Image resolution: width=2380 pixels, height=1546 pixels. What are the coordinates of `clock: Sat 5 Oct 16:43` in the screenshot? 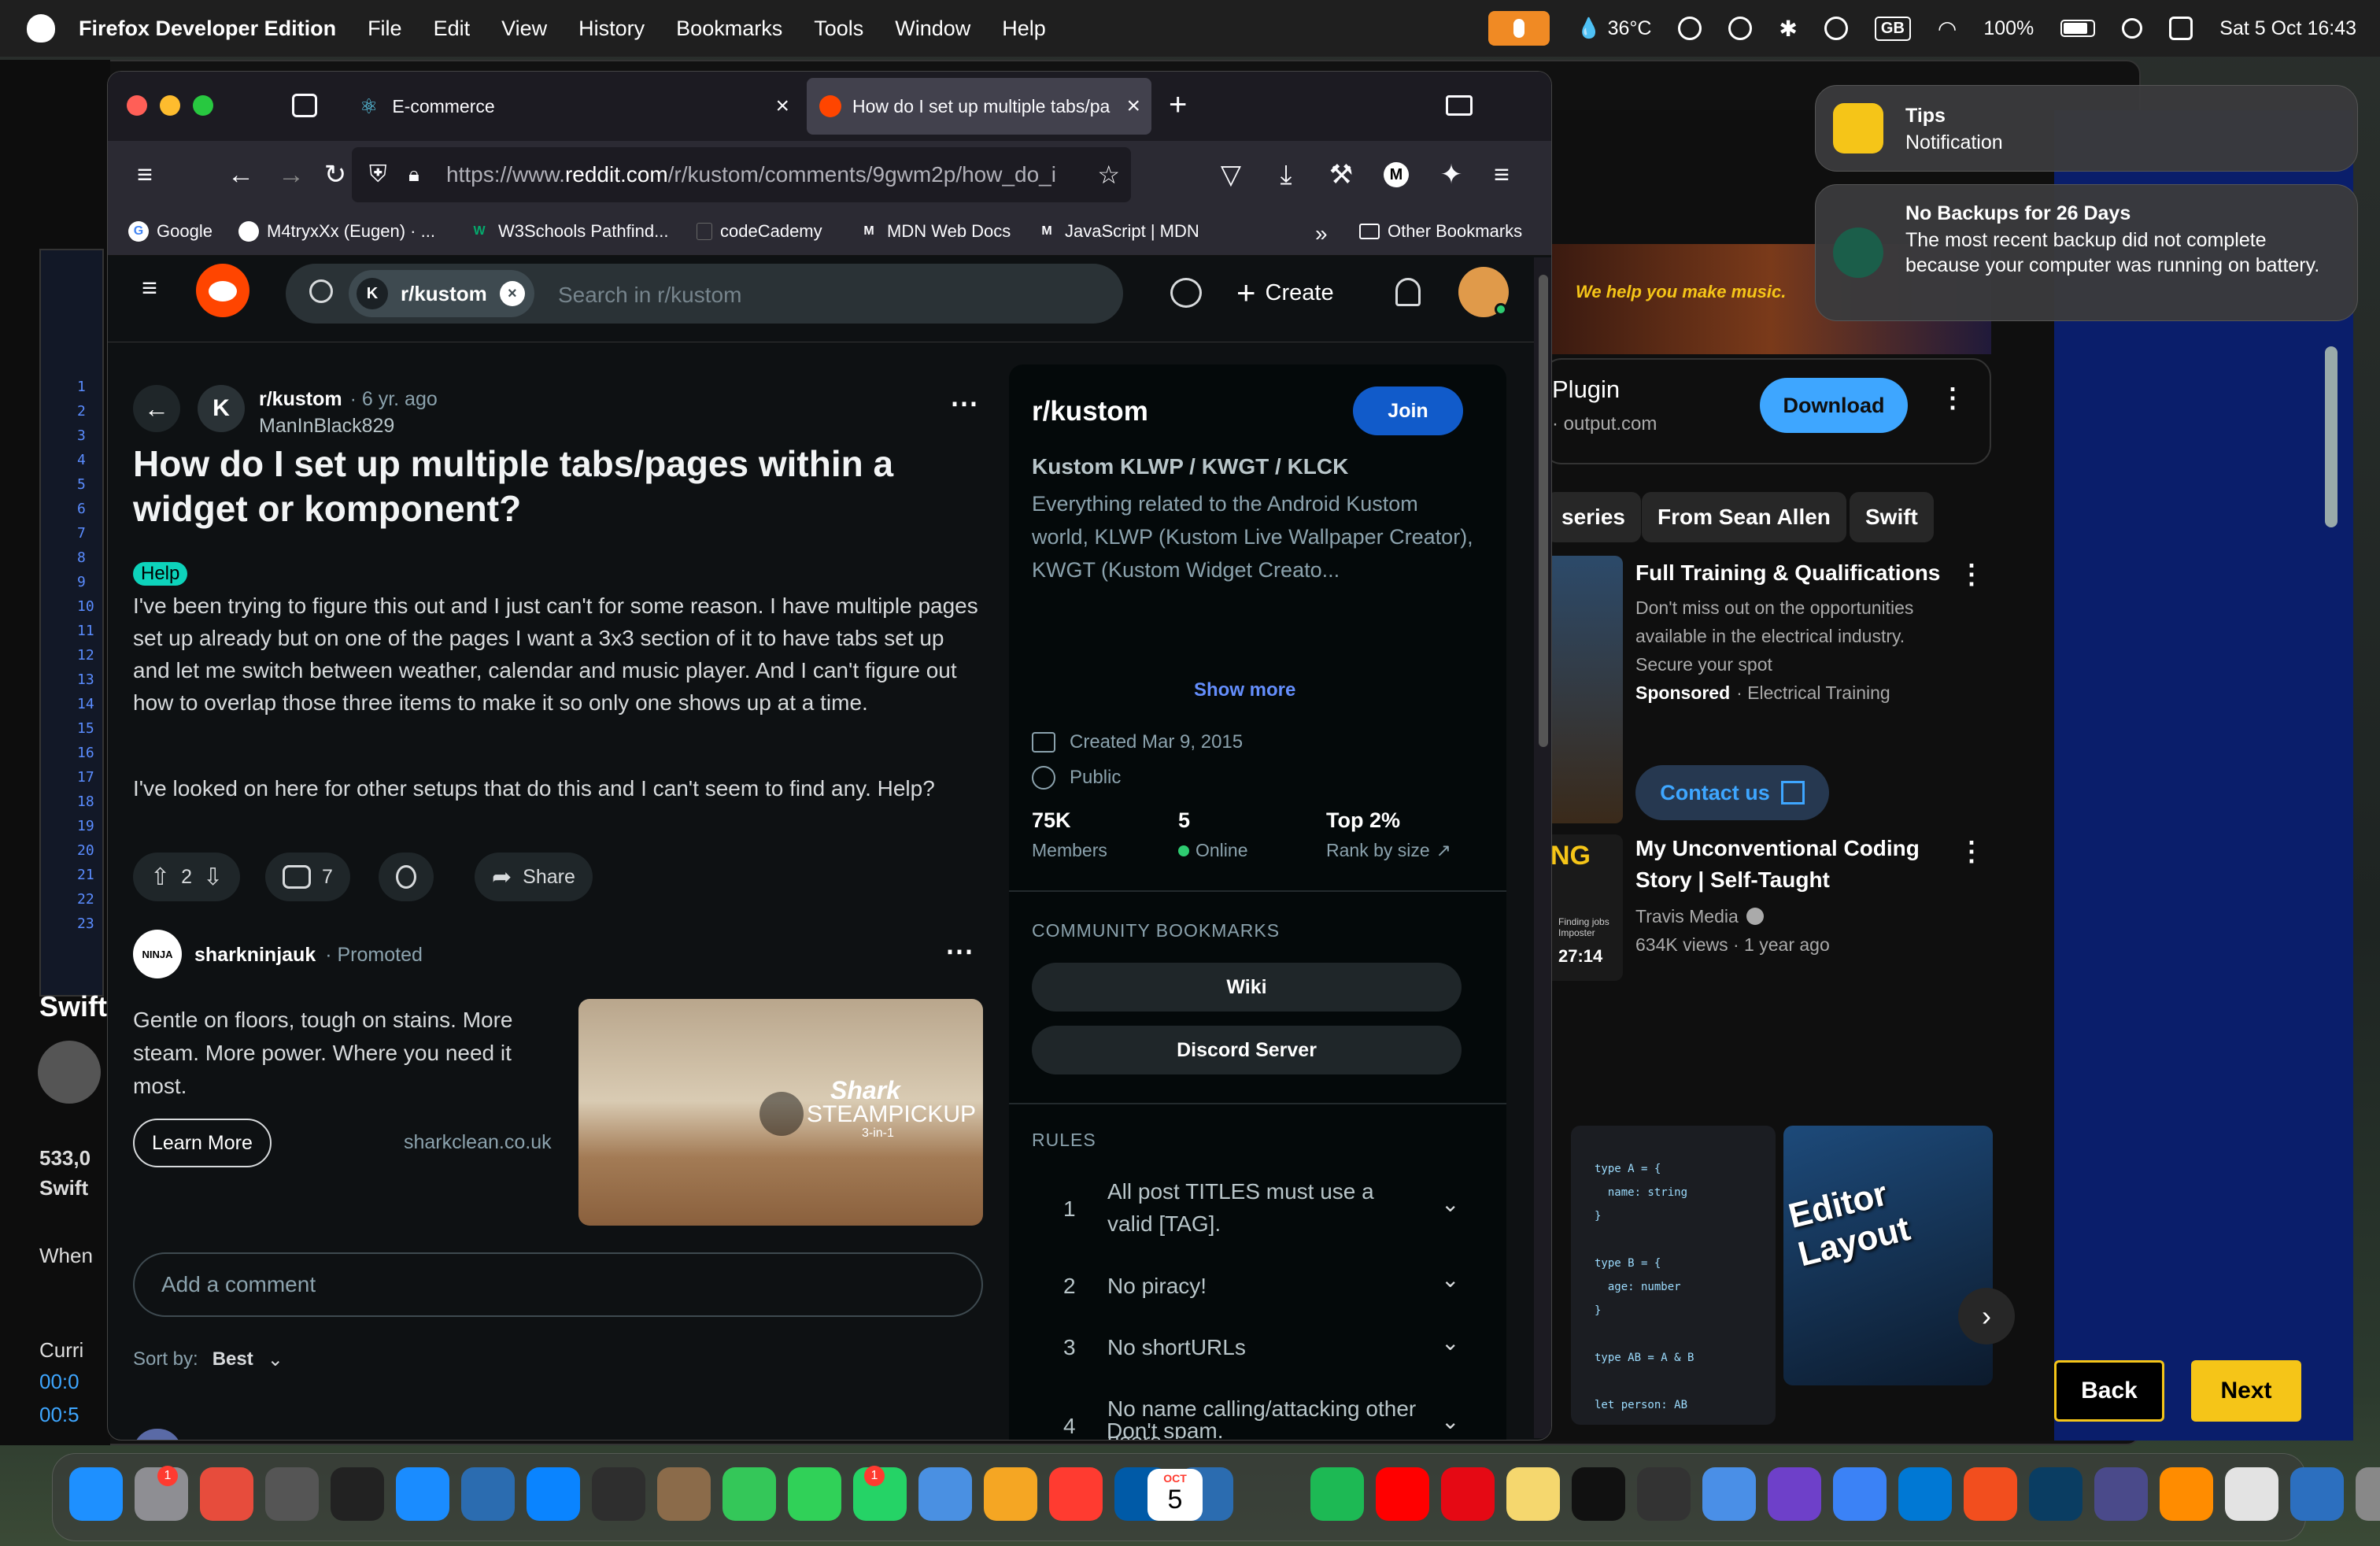 It's located at (2287, 28).